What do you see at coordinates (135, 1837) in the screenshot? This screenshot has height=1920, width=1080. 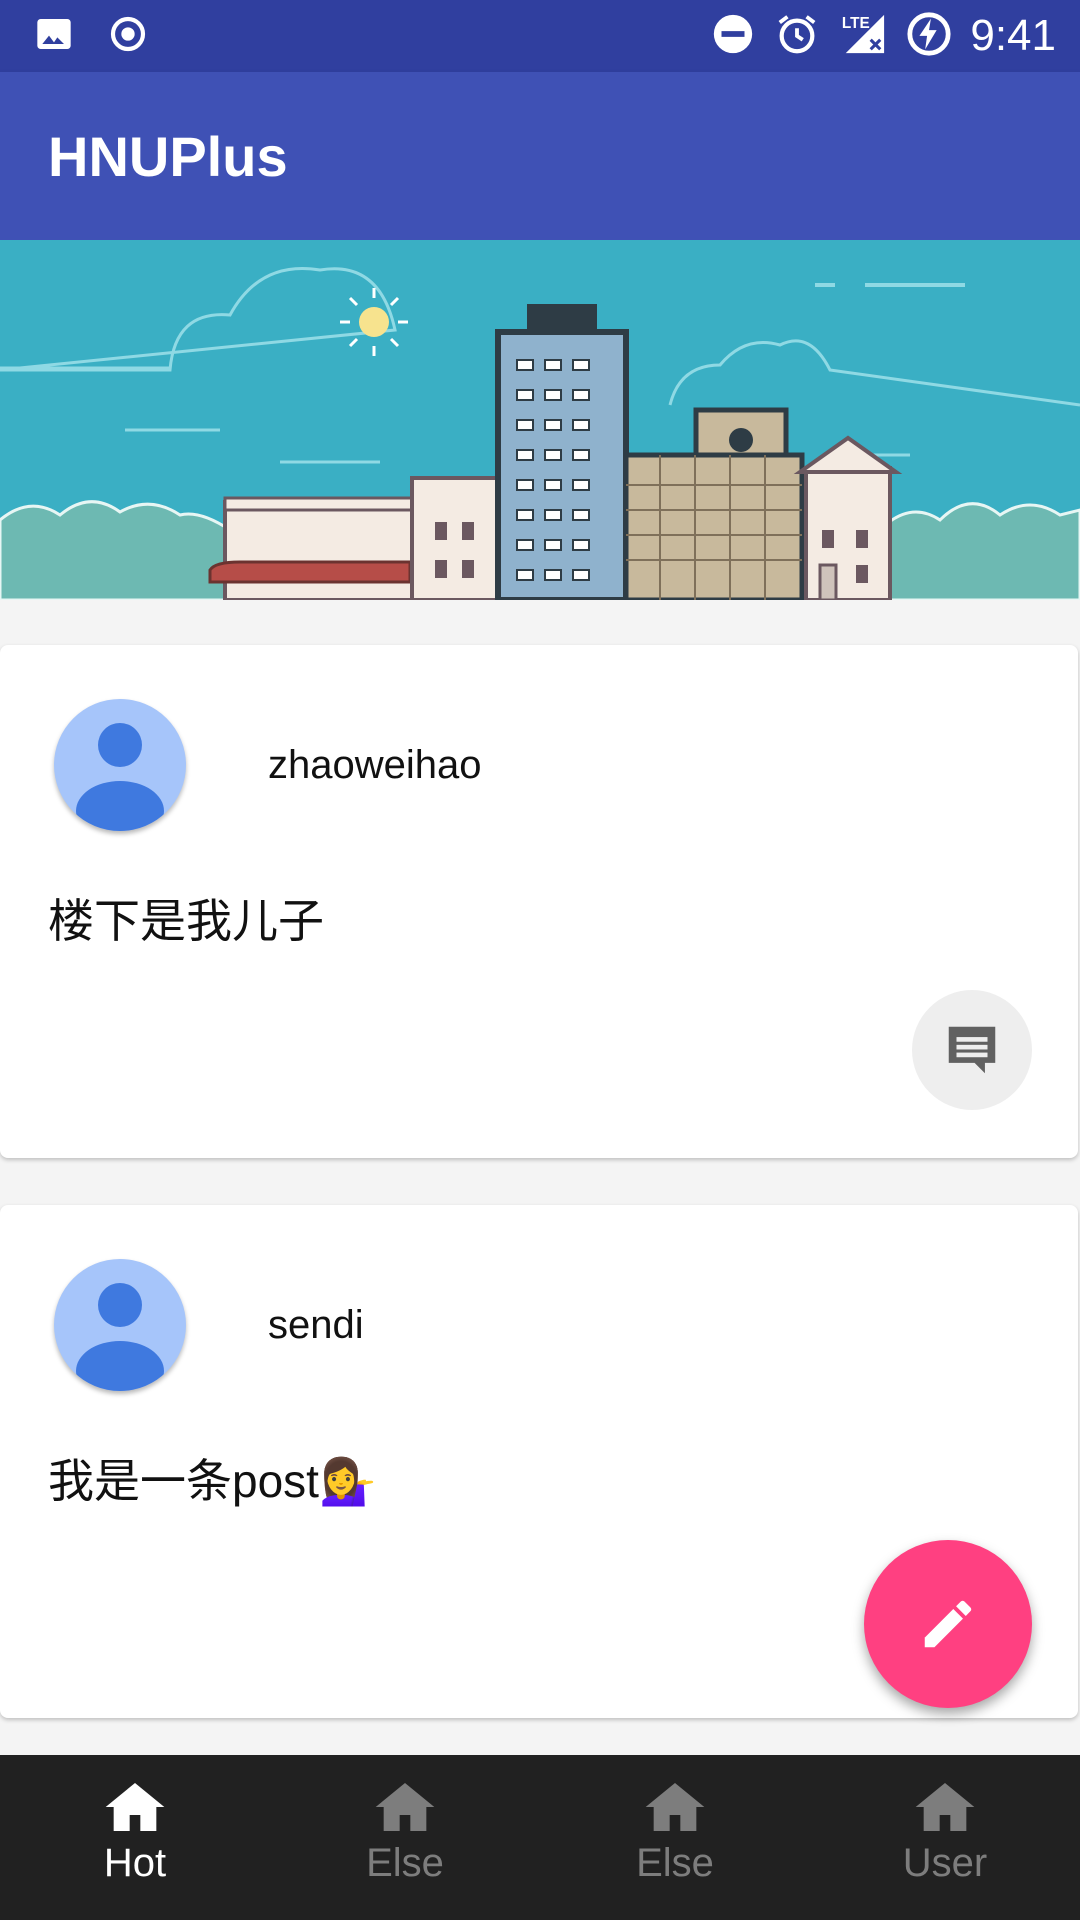 I see `nav-item-hot: Hot` at bounding box center [135, 1837].